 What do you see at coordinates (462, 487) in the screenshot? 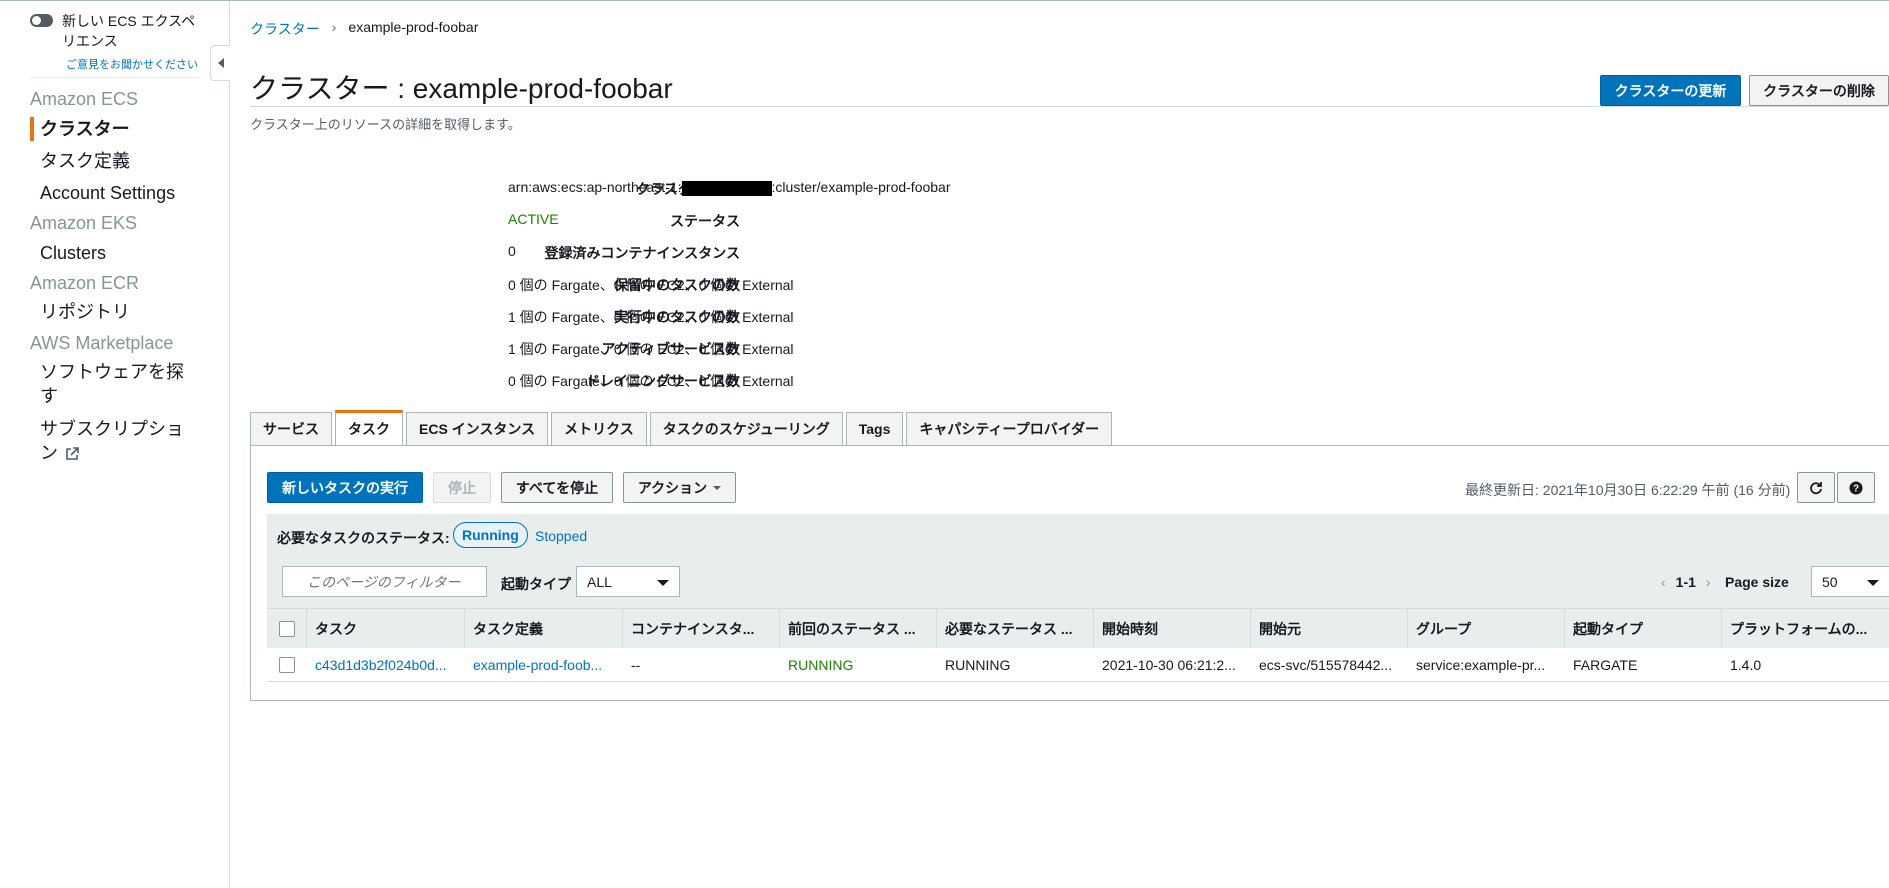
I see `stop-button: 停止` at bounding box center [462, 487].